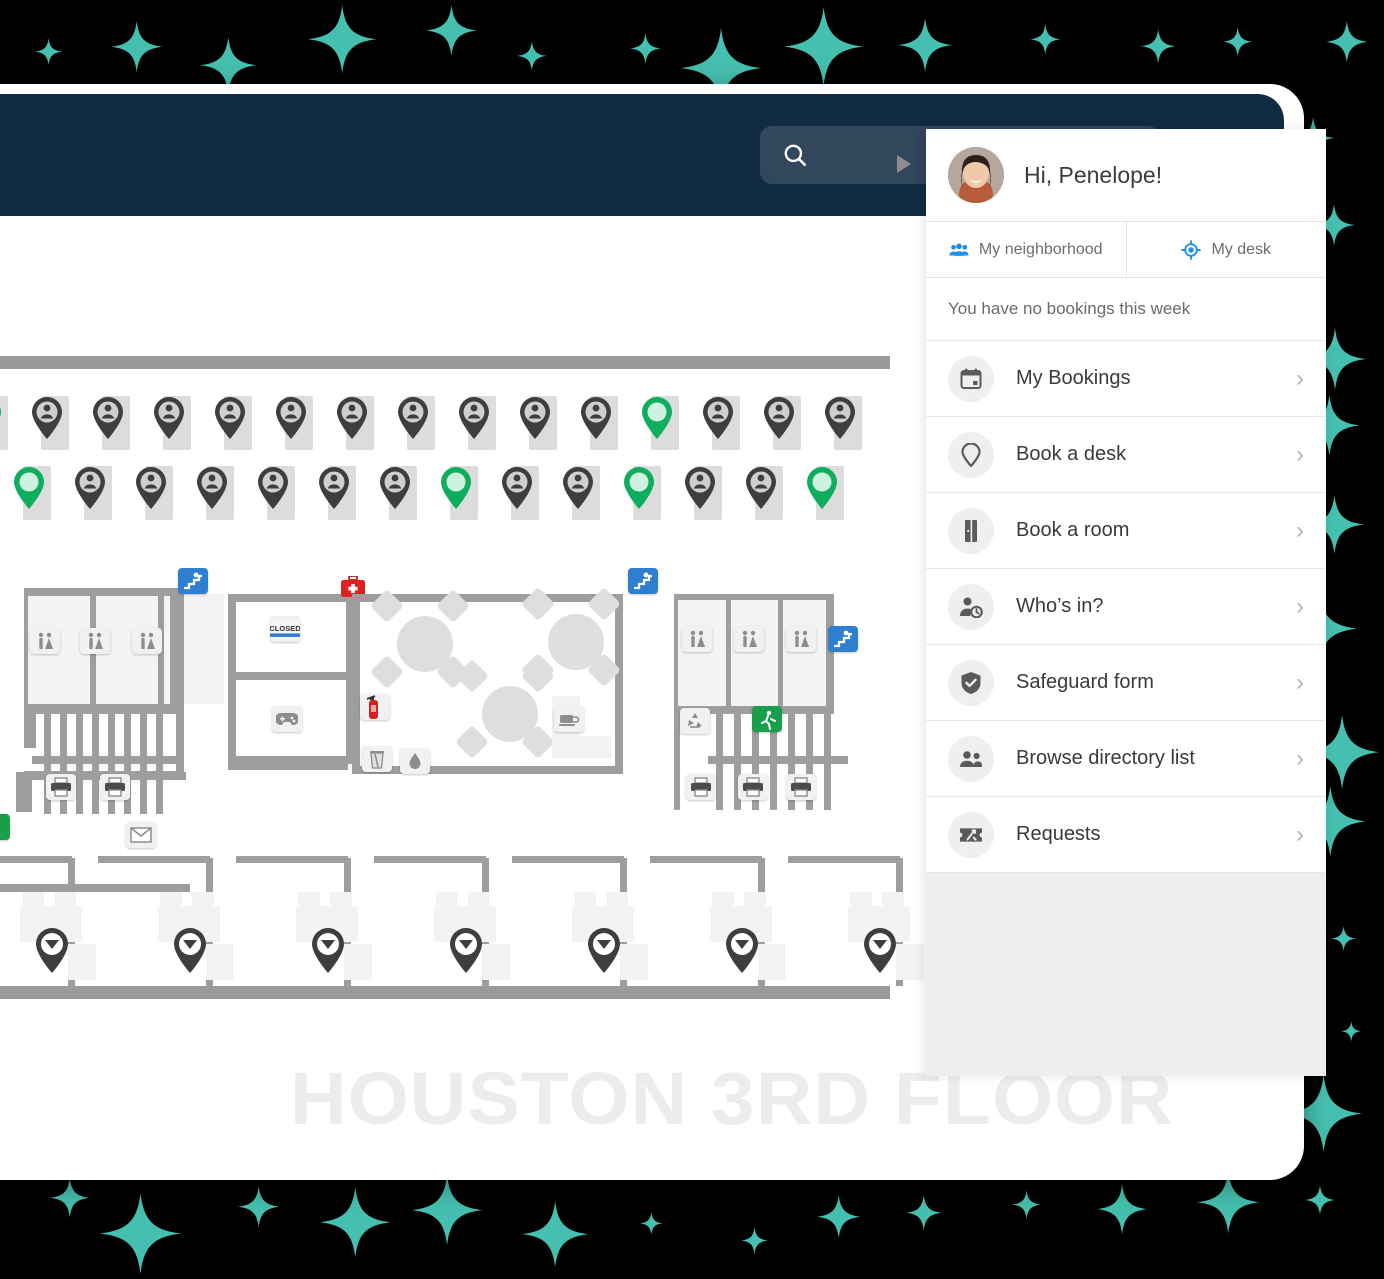  What do you see at coordinates (971, 530) in the screenshot?
I see `door-icon` at bounding box center [971, 530].